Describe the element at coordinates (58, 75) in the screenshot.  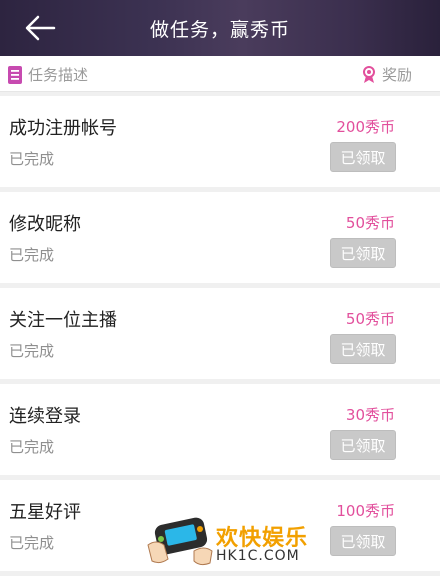
I see `task-description-label: 任务描述` at that location.